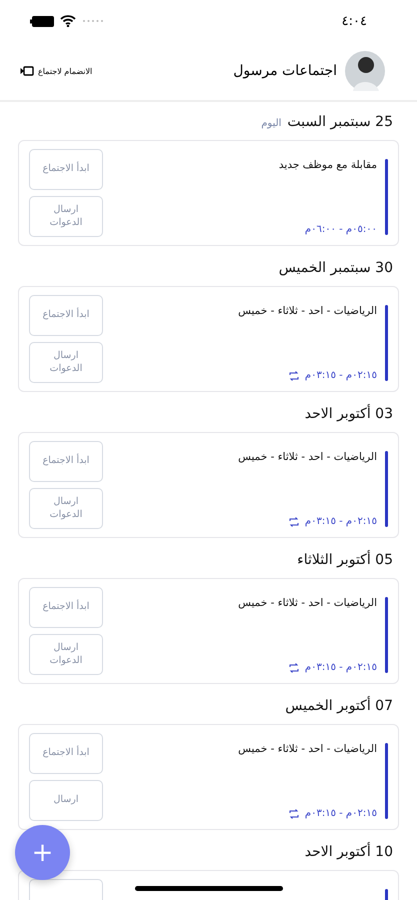  I want to click on avatar, so click(365, 71).